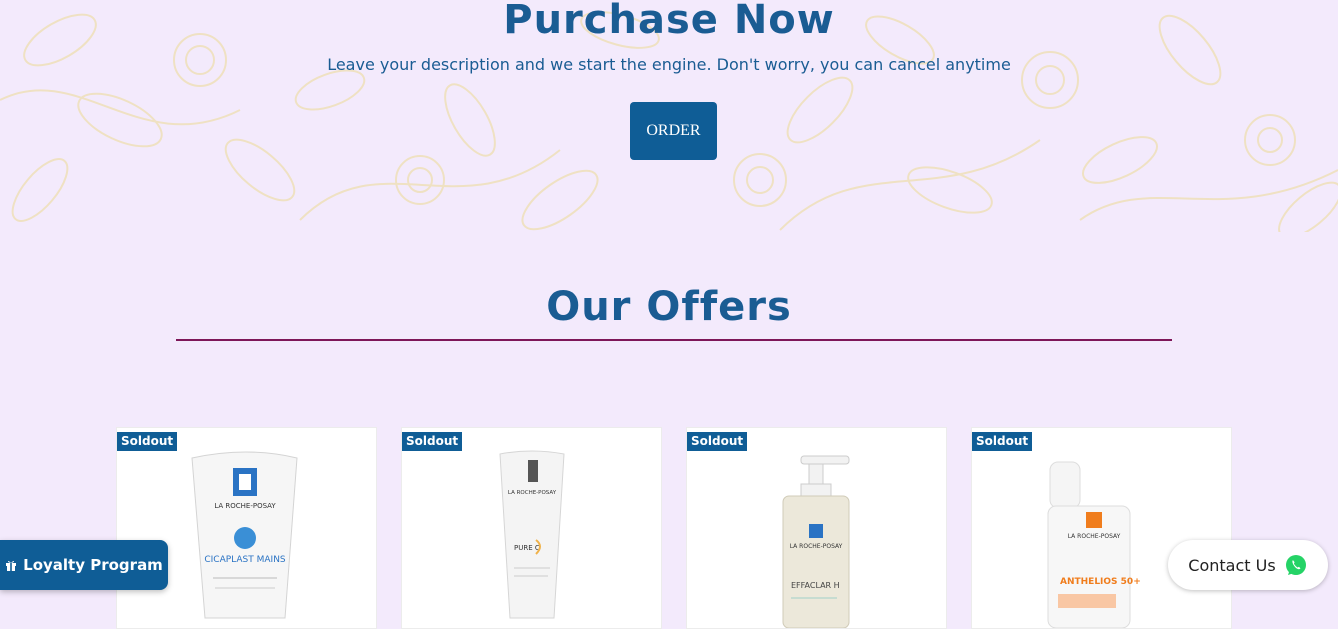  Describe the element at coordinates (816, 541) in the screenshot. I see `product-image-effaclar: LA ROCHE-POSAY EFFACLAR H` at that location.